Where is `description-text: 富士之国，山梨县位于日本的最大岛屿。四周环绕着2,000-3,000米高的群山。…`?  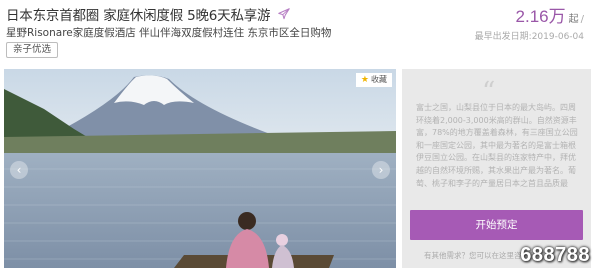
description-text: 富士之国，山梨县位于日本的最大岛屿。四周环绕着2,000-3,000米高的群山。… is located at coordinates (497, 145).